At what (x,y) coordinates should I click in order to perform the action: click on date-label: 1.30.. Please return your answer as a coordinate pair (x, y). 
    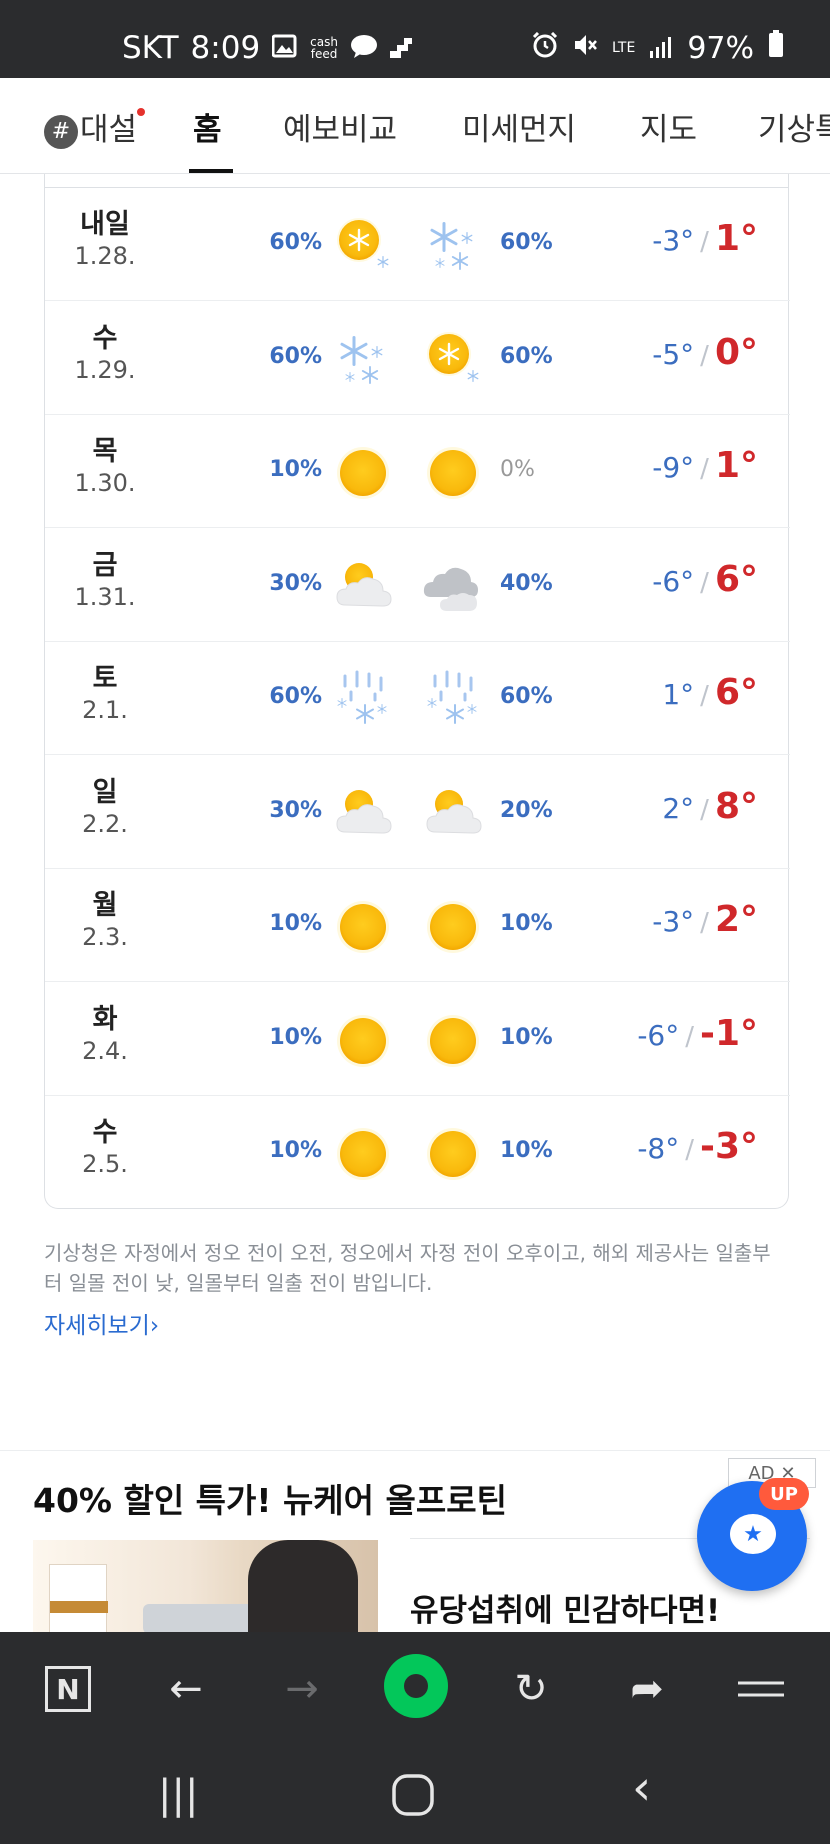
    Looking at the image, I should click on (105, 483).